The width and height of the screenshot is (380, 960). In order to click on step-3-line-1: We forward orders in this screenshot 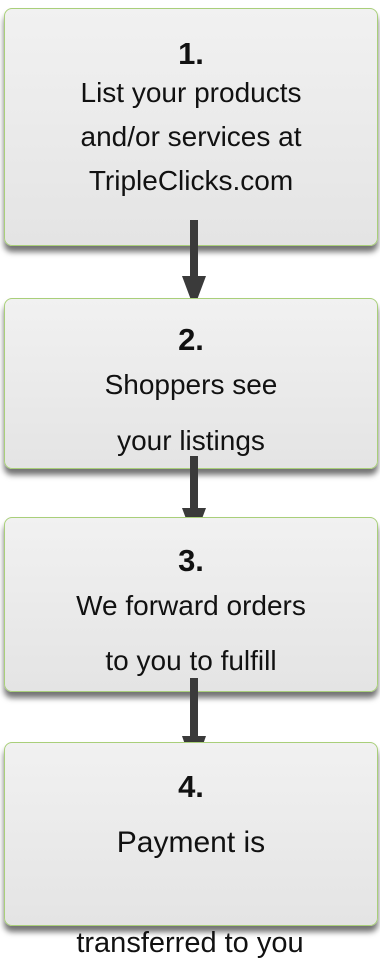, I will do `click(191, 605)`.